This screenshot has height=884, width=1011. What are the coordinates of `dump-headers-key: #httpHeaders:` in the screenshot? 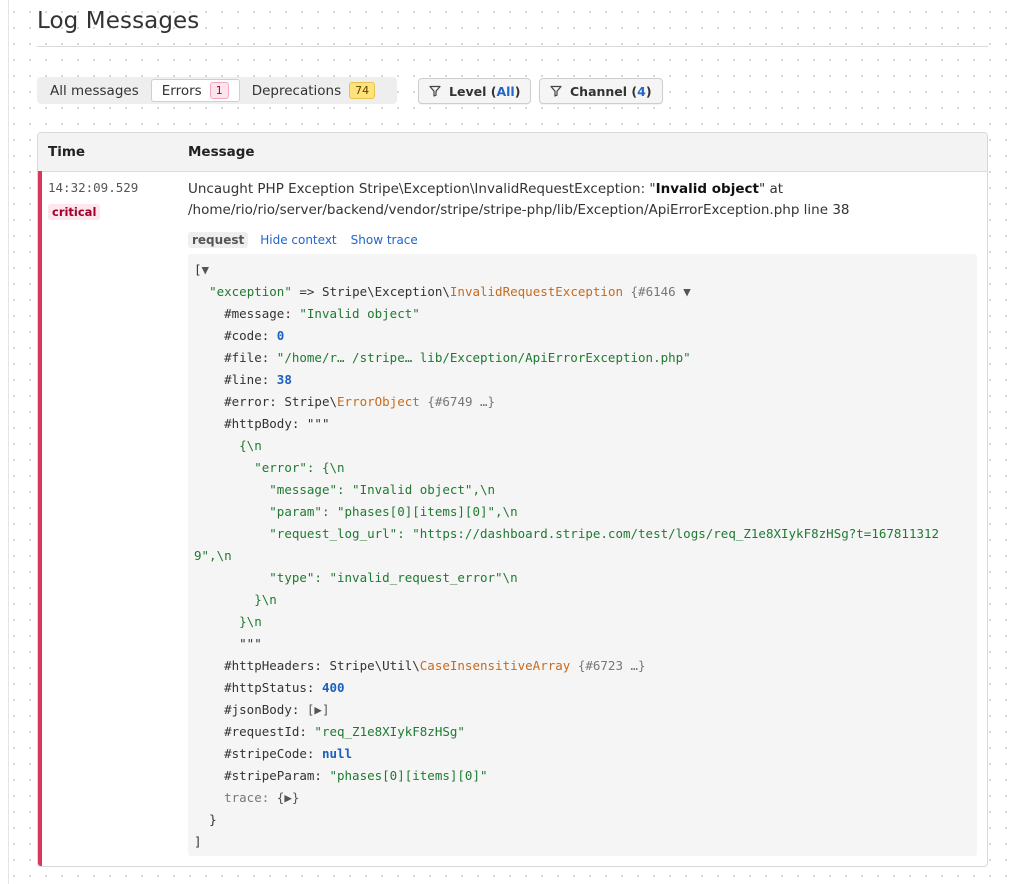 It's located at (277, 665).